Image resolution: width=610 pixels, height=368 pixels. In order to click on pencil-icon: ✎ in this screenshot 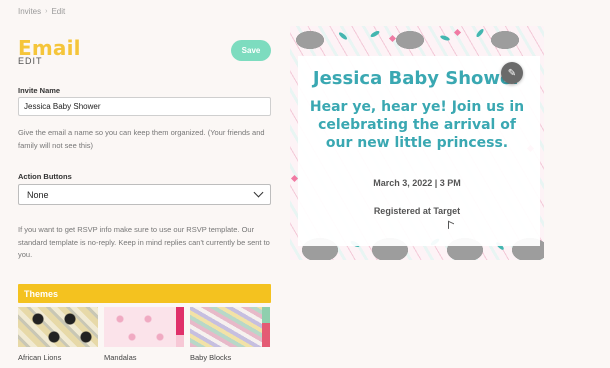, I will do `click(512, 73)`.